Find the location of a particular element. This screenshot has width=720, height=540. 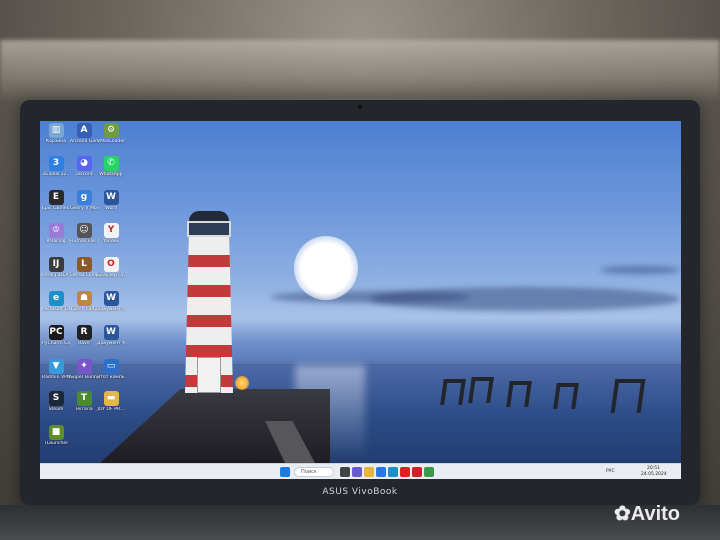

task-view-icon is located at coordinates (345, 472).